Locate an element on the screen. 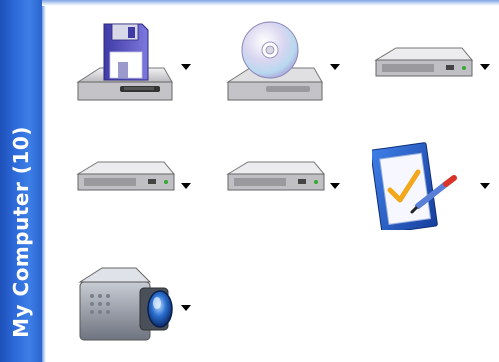 This screenshot has width=499, height=362. sidebar-edge is located at coordinates (44, 181).